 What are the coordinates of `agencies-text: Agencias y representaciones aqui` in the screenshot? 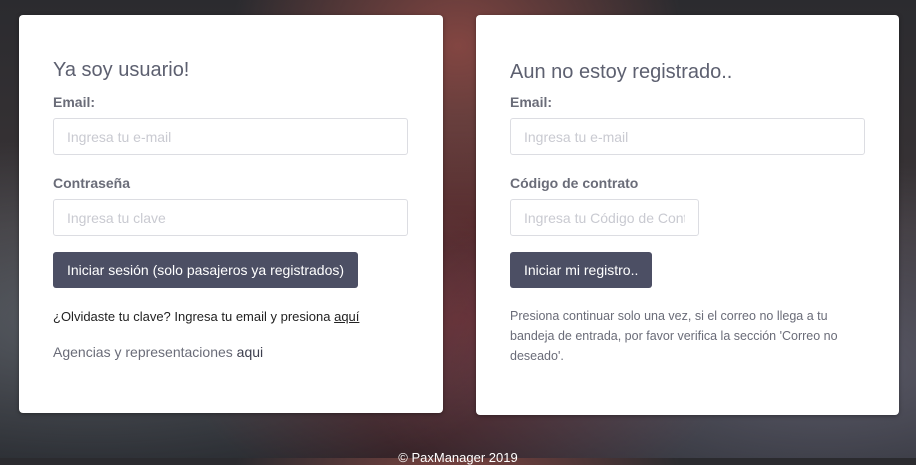 It's located at (158, 352).